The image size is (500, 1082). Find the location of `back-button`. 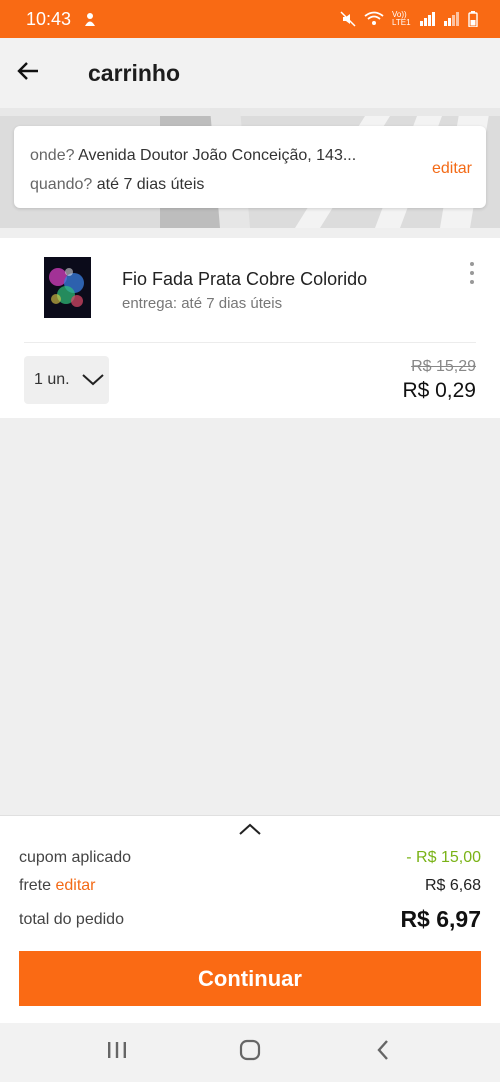

back-button is located at coordinates (28, 73).